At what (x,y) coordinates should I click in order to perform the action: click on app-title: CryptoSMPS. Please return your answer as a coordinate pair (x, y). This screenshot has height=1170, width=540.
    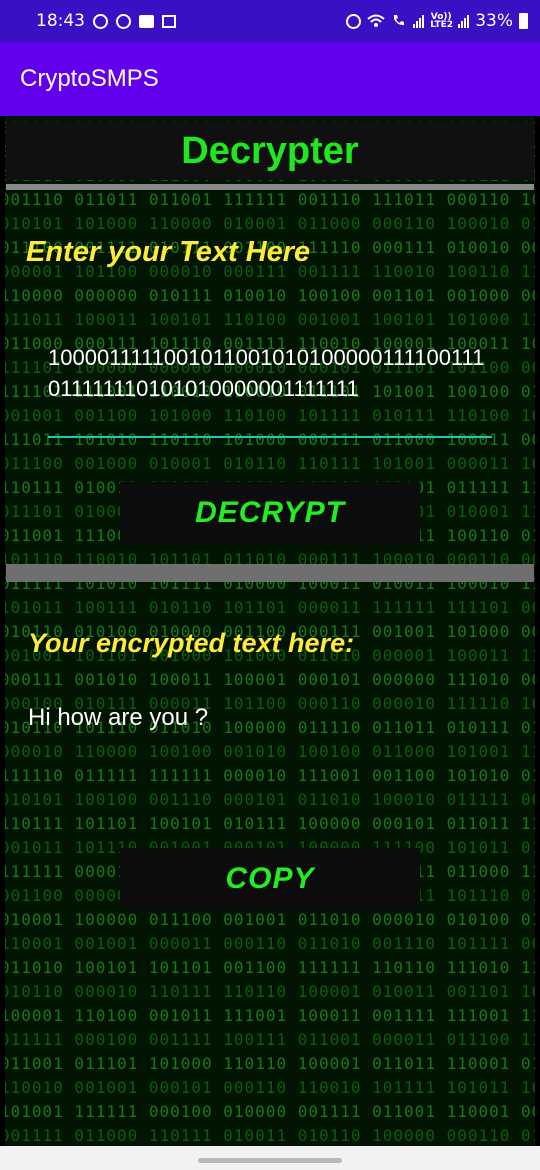
    Looking at the image, I should click on (89, 78).